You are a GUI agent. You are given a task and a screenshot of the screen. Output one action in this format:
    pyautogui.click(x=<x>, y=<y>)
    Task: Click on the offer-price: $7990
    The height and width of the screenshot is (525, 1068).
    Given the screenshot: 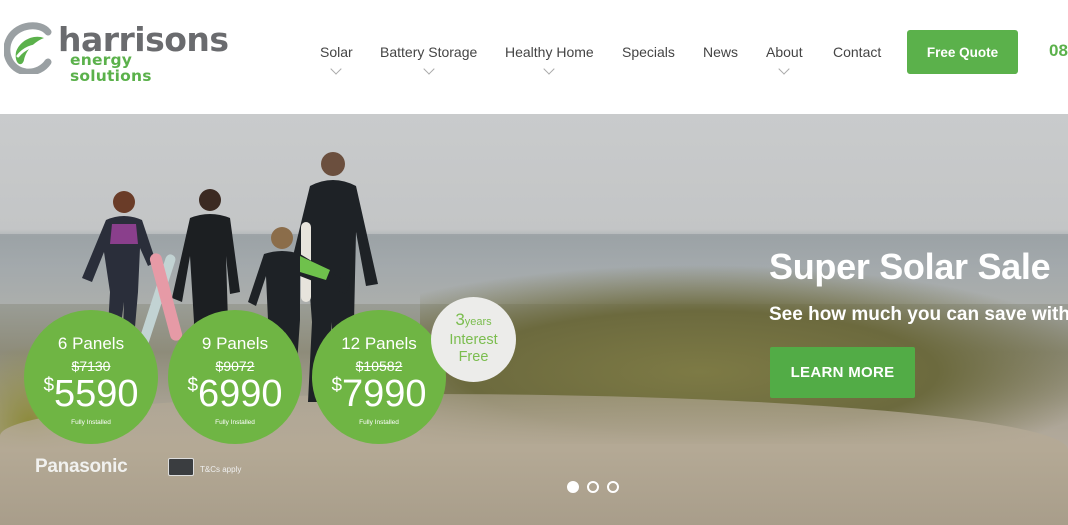 What is the action you would take?
    pyautogui.click(x=379, y=394)
    